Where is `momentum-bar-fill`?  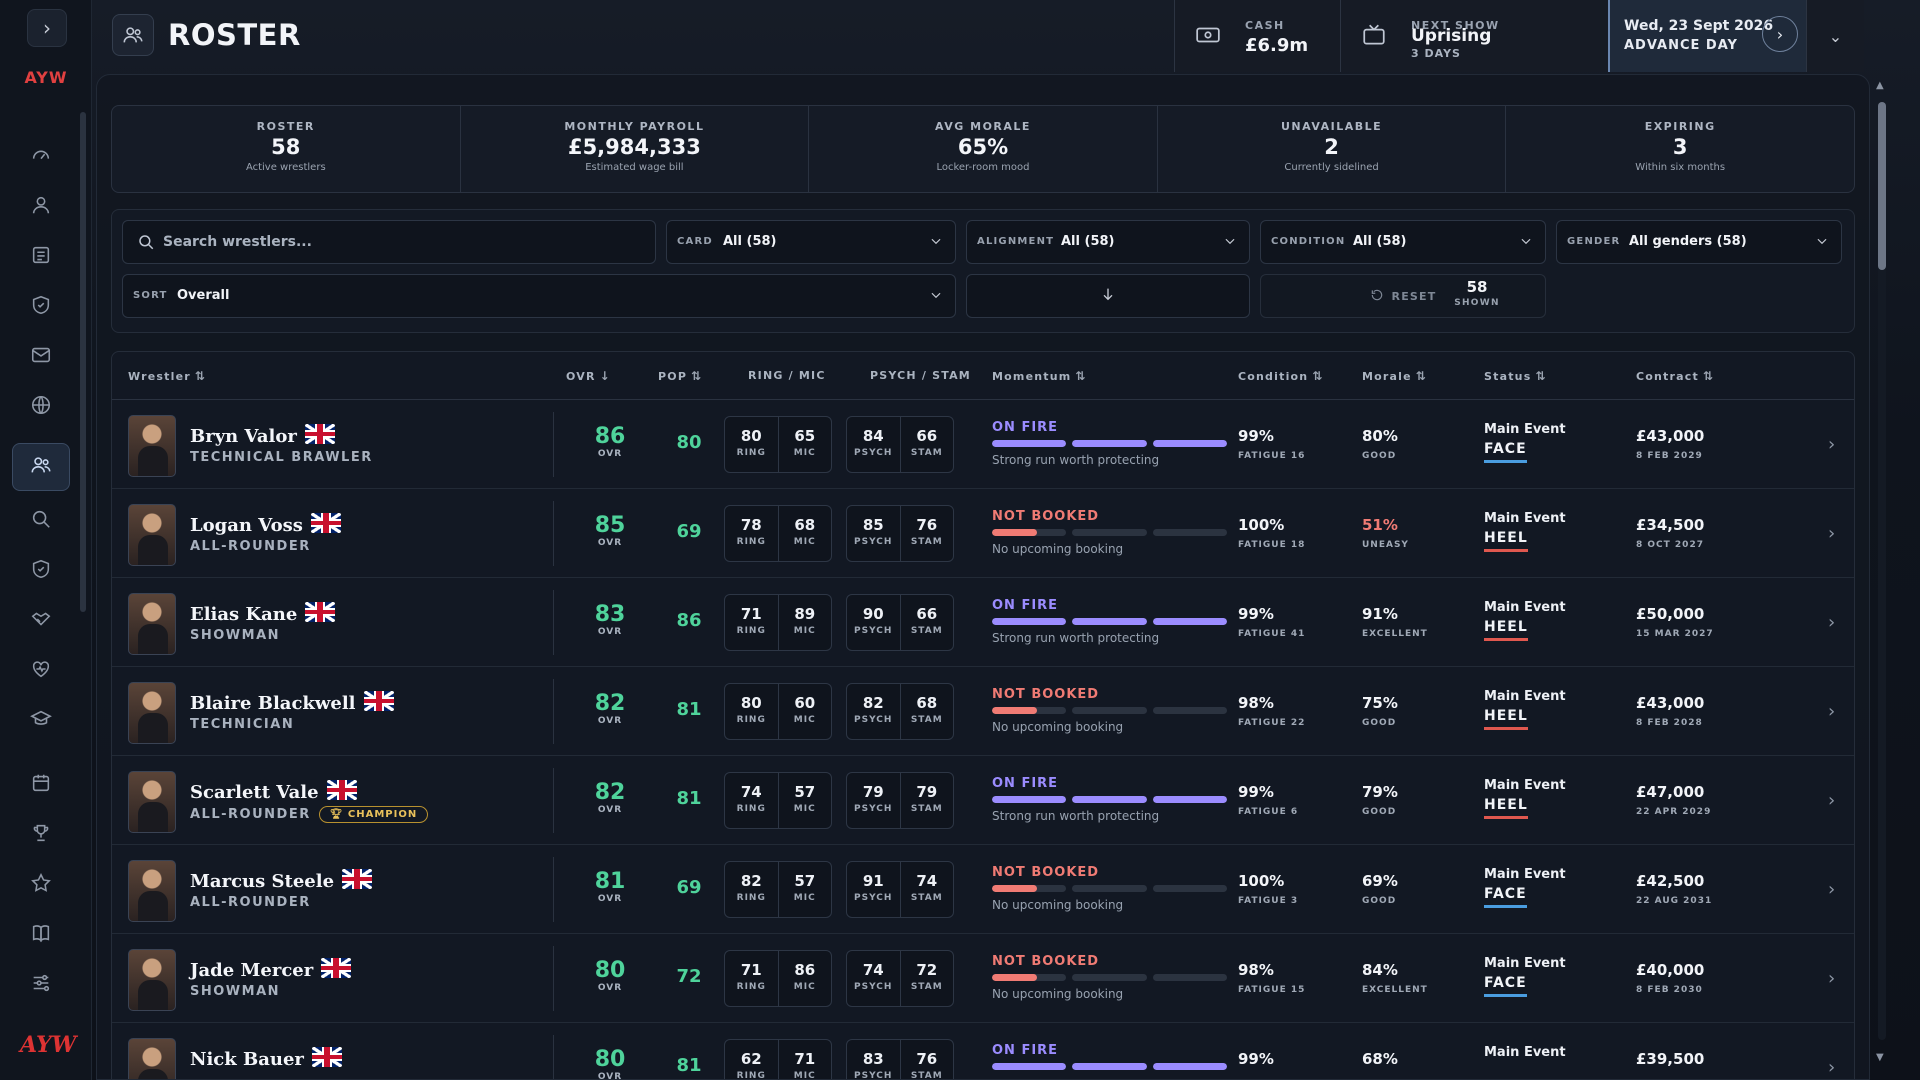
momentum-bar-fill is located at coordinates (1014, 532).